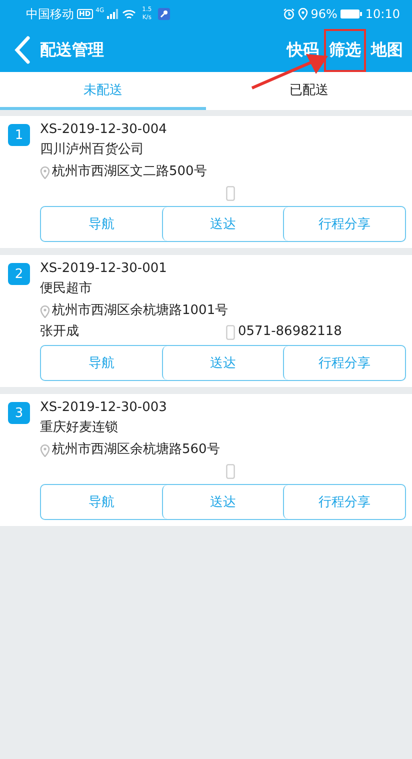 Image resolution: width=412 pixels, height=759 pixels. What do you see at coordinates (113, 14) in the screenshot?
I see `signal-icon` at bounding box center [113, 14].